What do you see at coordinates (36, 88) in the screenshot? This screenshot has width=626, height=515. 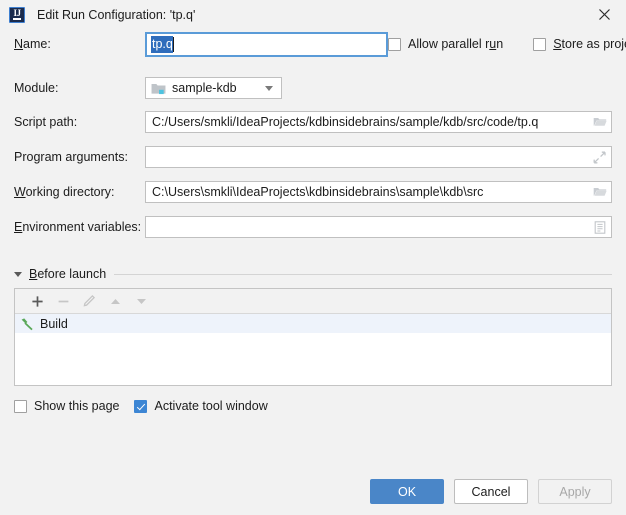 I see `module-label: Module:` at bounding box center [36, 88].